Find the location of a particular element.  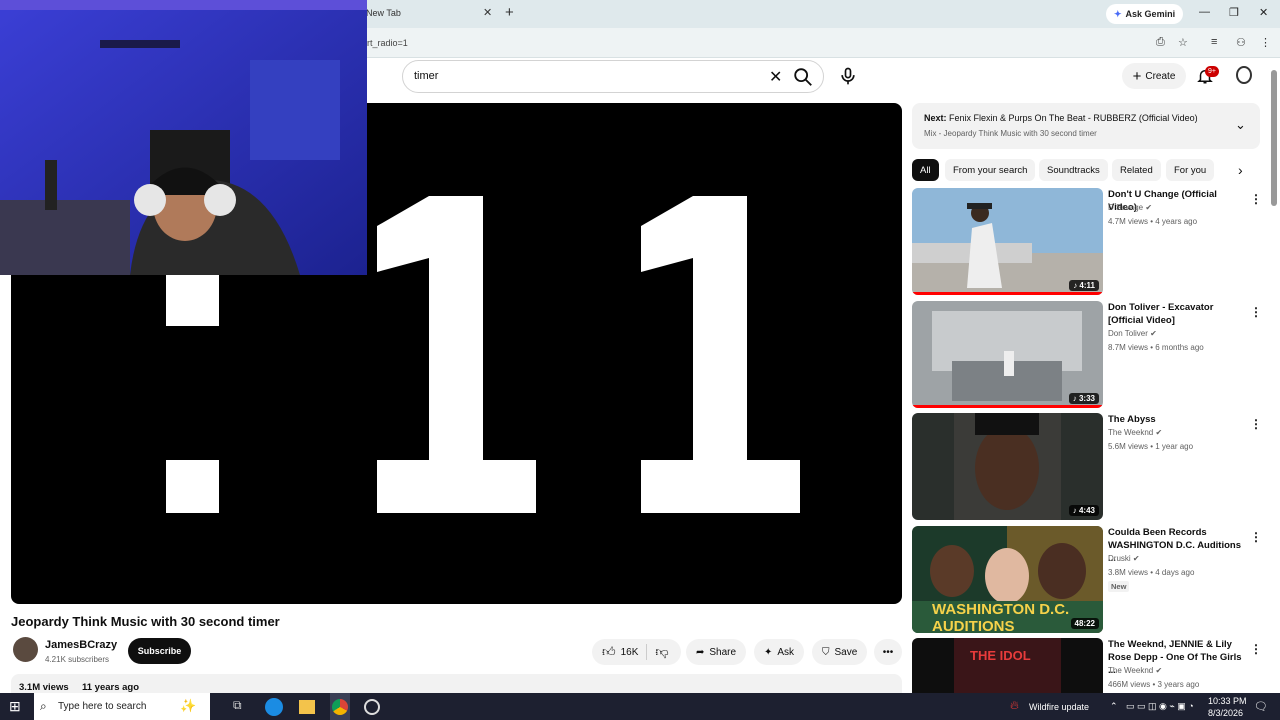

verified-icon: ✔ is located at coordinates (1149, 207).